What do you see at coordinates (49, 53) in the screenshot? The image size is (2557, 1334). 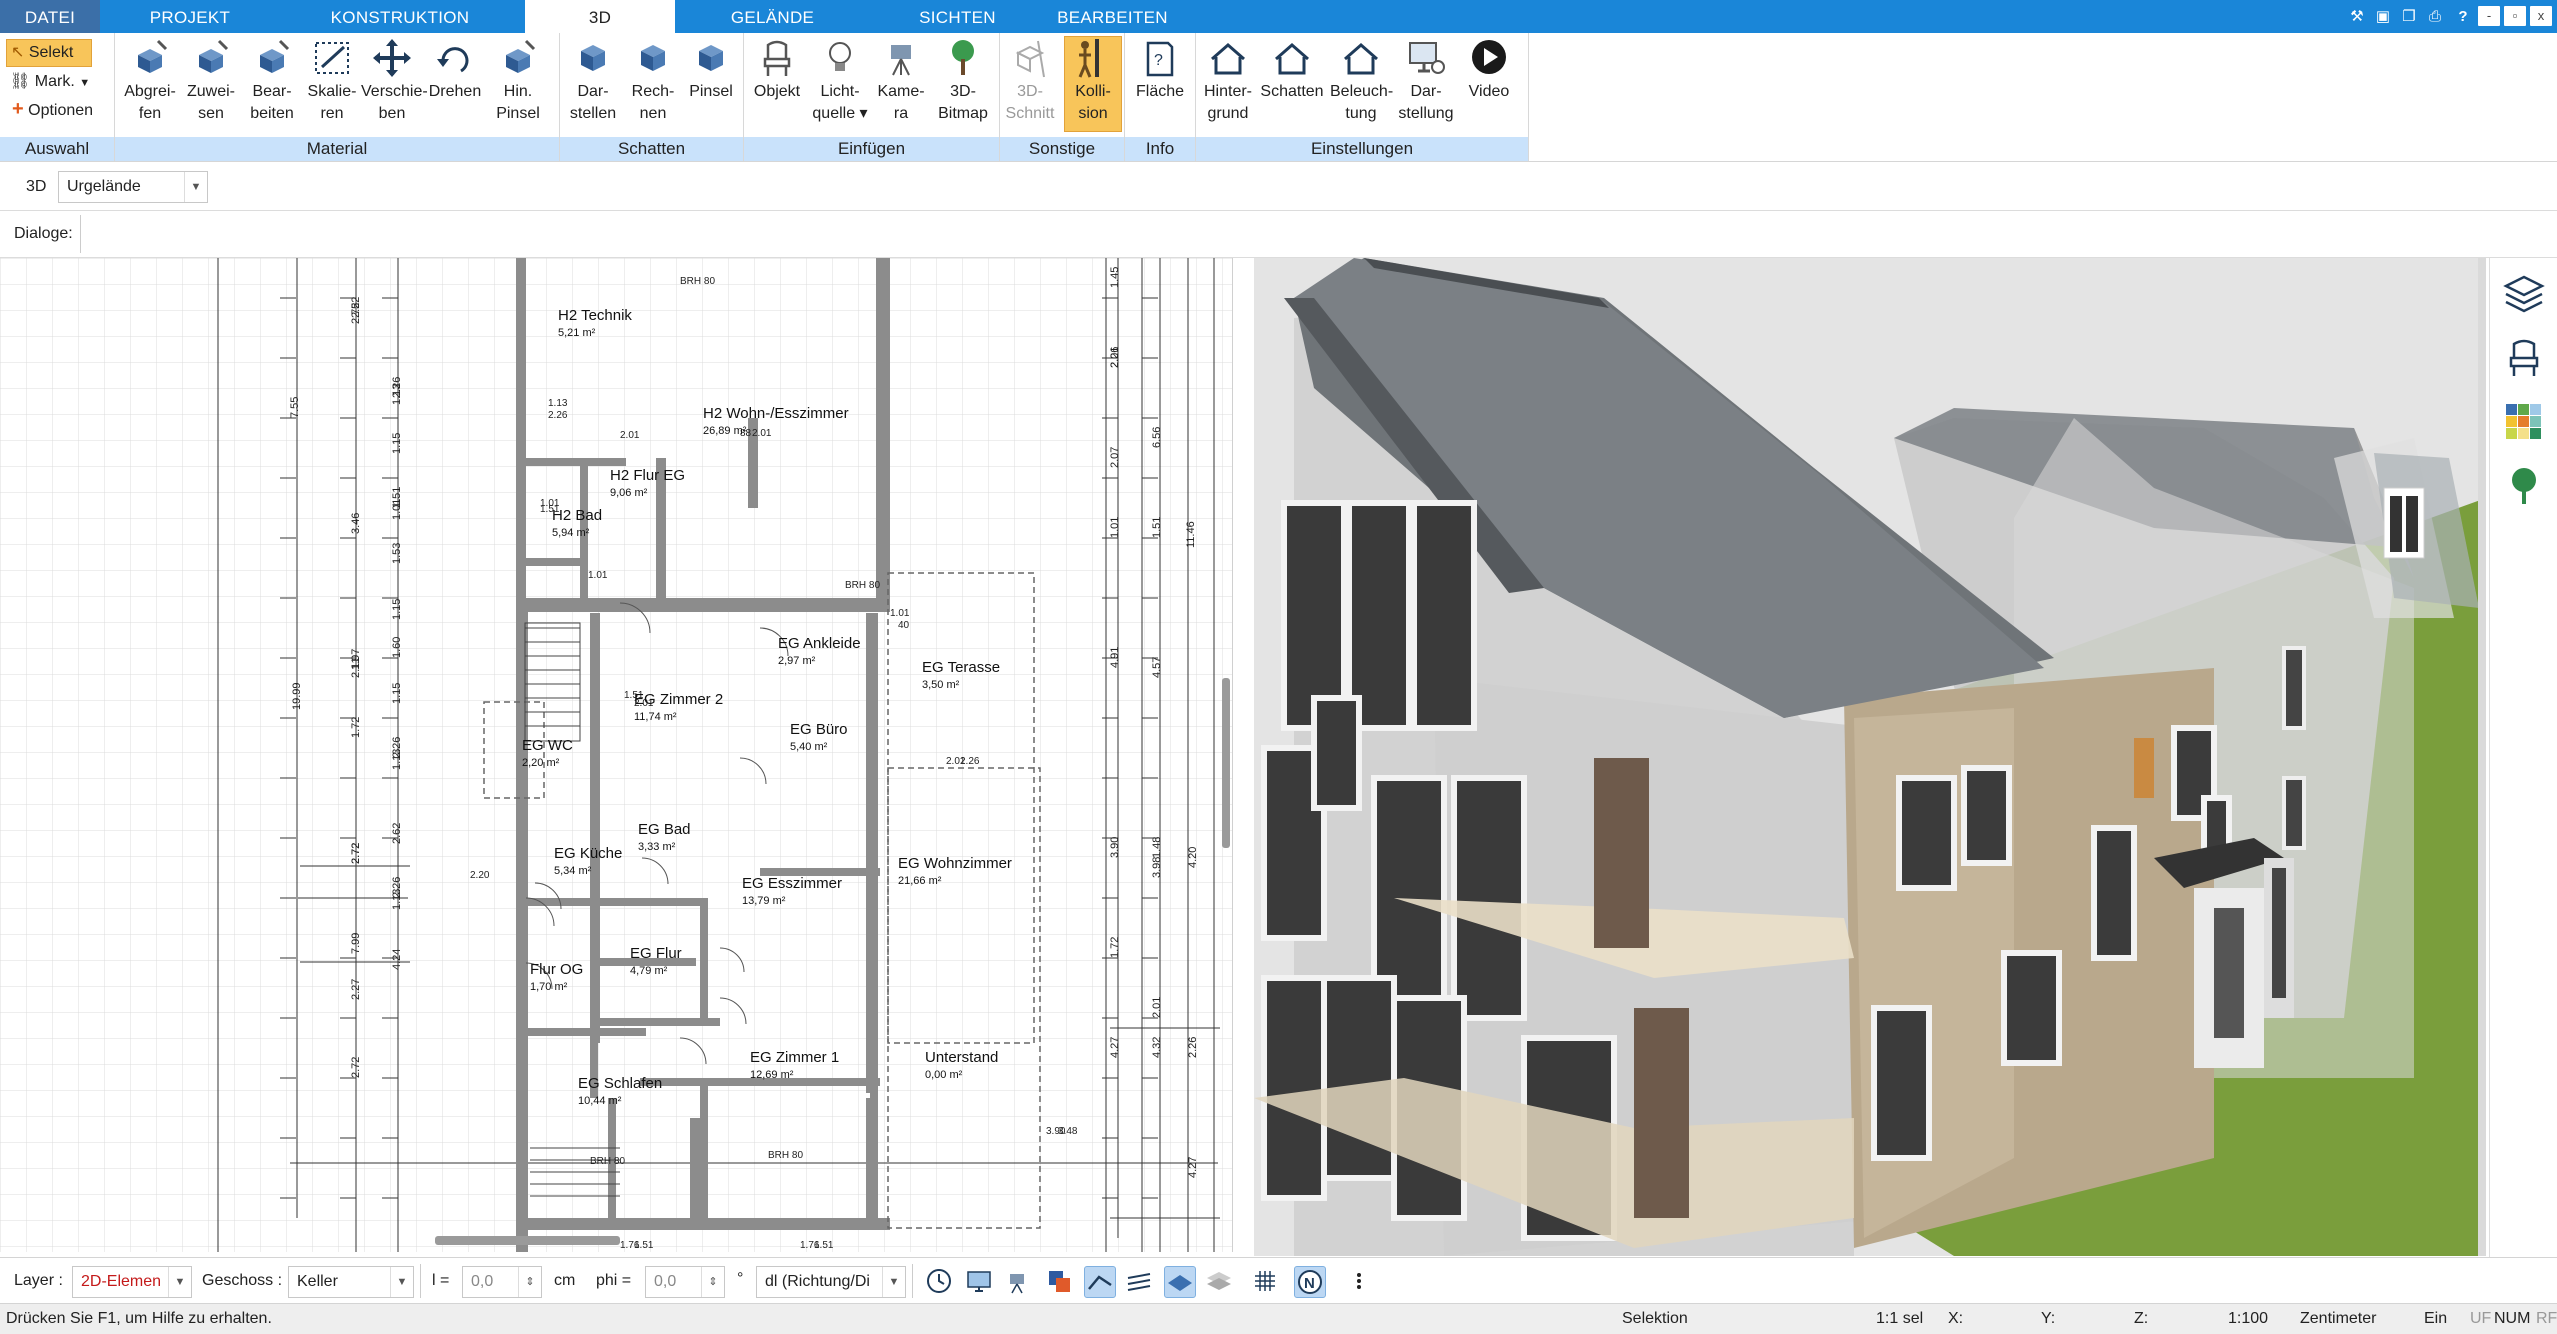 I see `selekt-button: ↖ Selekt` at bounding box center [49, 53].